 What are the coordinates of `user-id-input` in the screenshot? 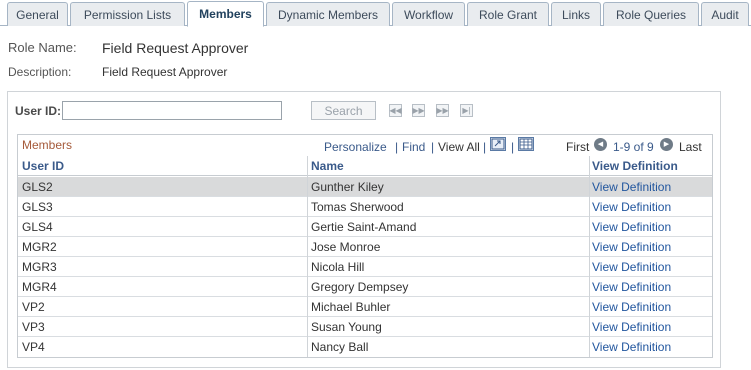 It's located at (172, 110).